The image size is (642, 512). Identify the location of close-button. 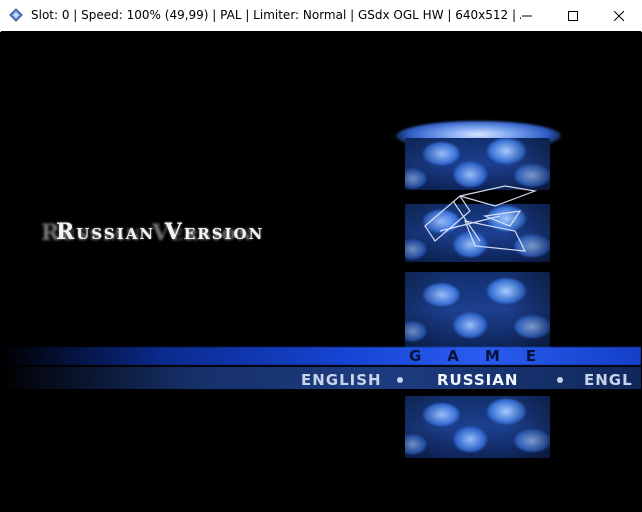
(619, 15).